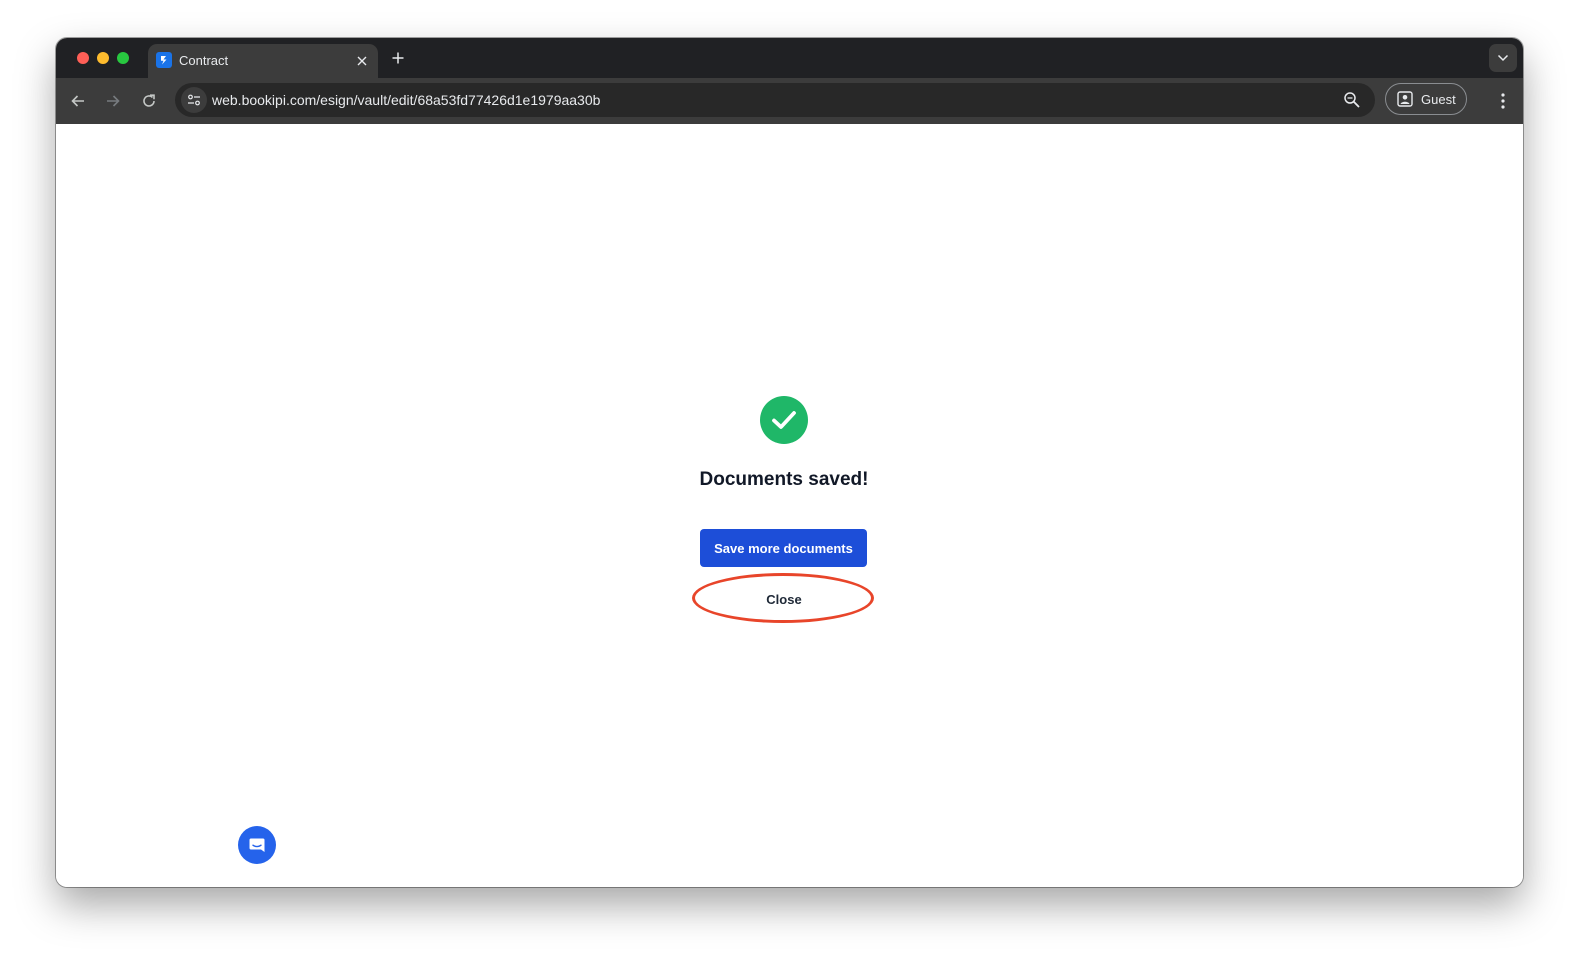  I want to click on tab-close-icon, so click(362, 61).